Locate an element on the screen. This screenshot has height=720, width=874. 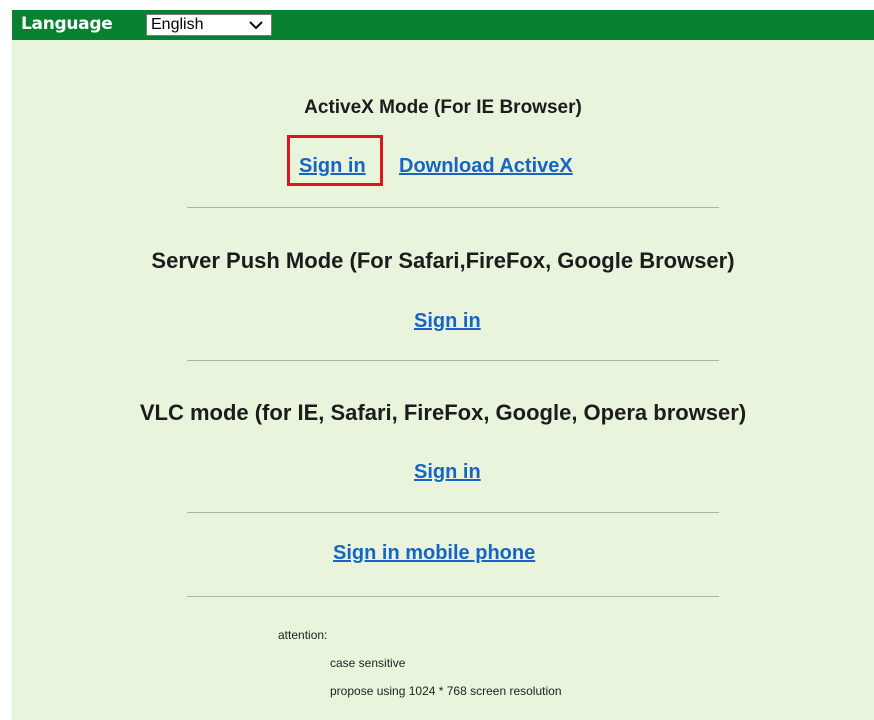
chevron-down-icon is located at coordinates (256, 27).